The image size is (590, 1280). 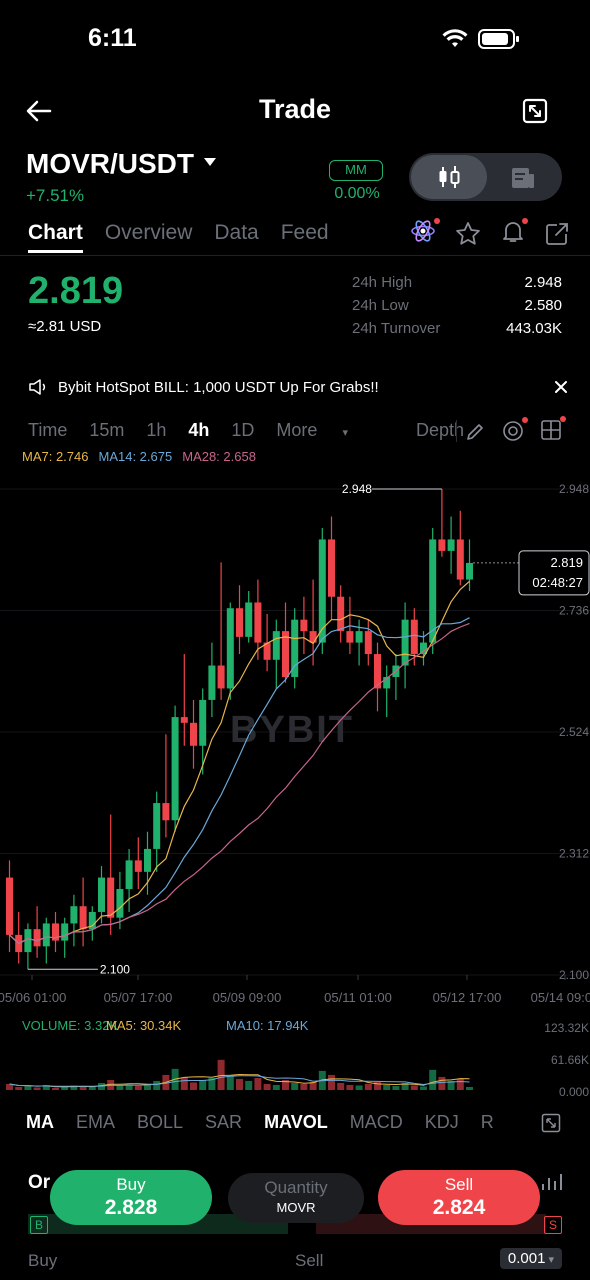 What do you see at coordinates (442, 1122) in the screenshot?
I see `indicator-kdj: KDJ` at bounding box center [442, 1122].